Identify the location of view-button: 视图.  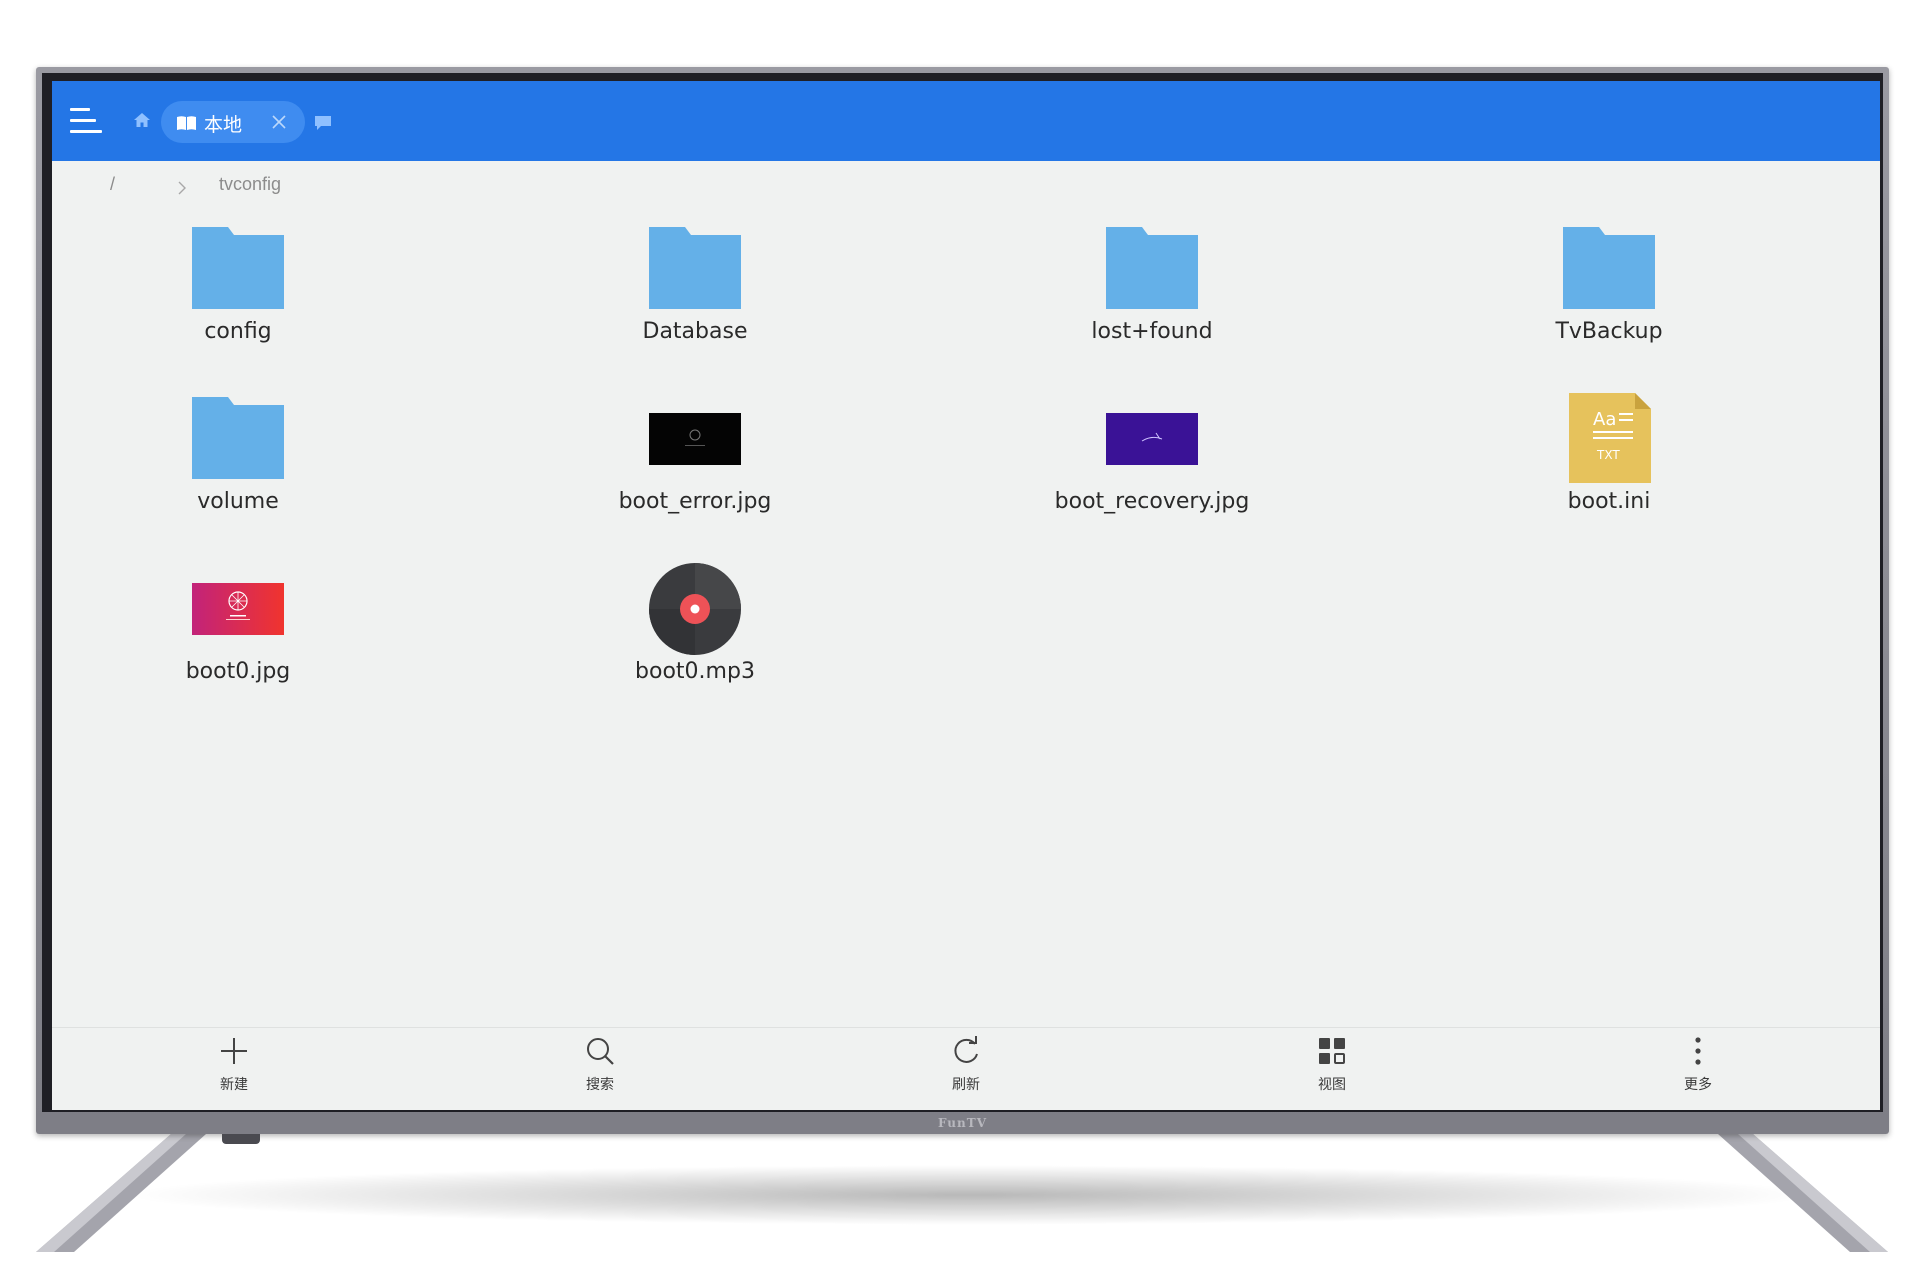
(1332, 1071).